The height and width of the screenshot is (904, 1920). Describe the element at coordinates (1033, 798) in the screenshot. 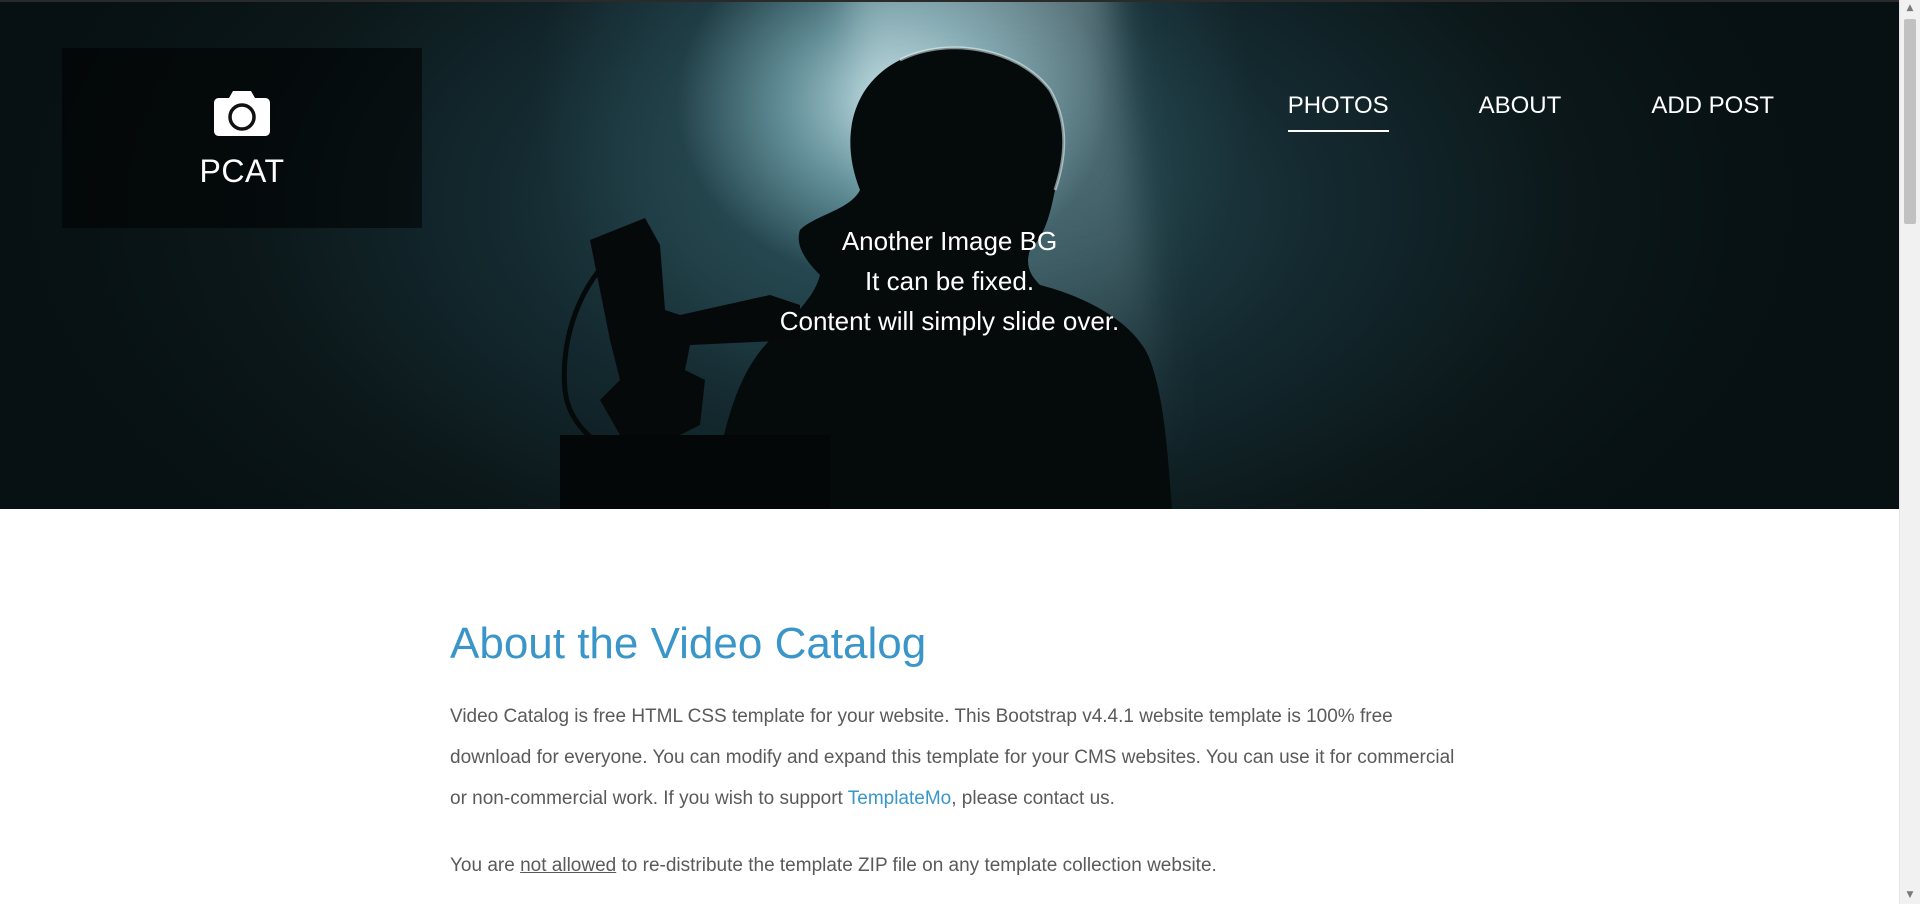

I see `paragraph-text-end: , please contact us.` at that location.